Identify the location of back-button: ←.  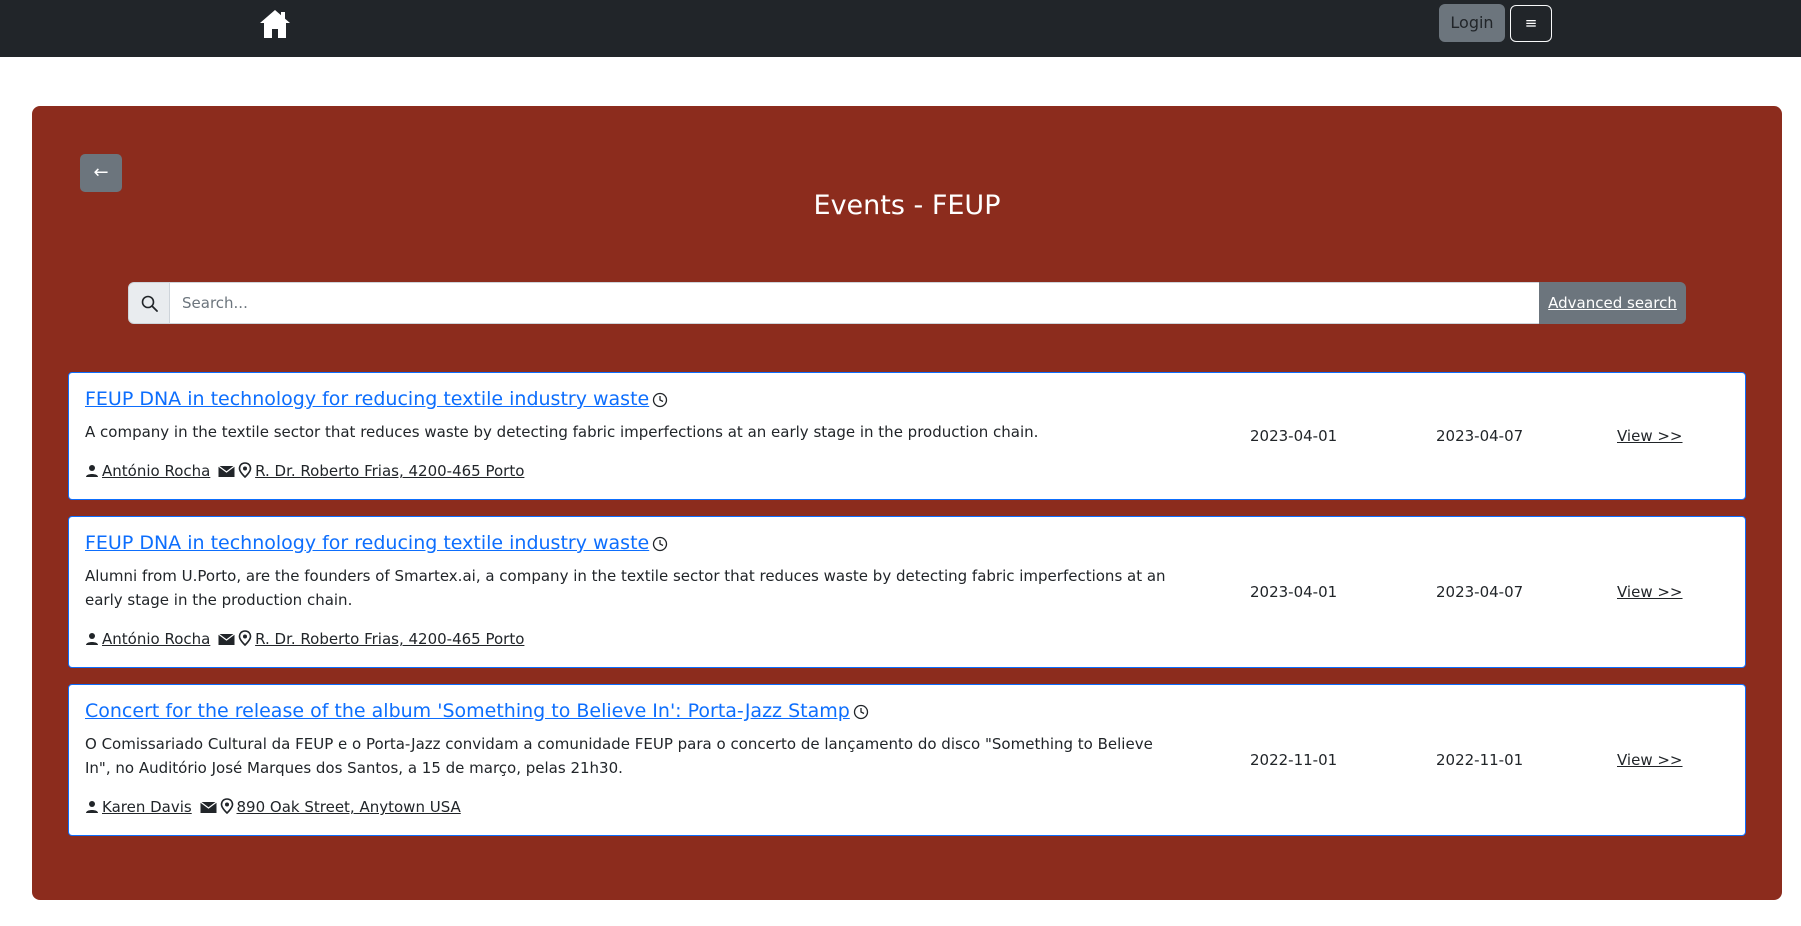
(101, 173).